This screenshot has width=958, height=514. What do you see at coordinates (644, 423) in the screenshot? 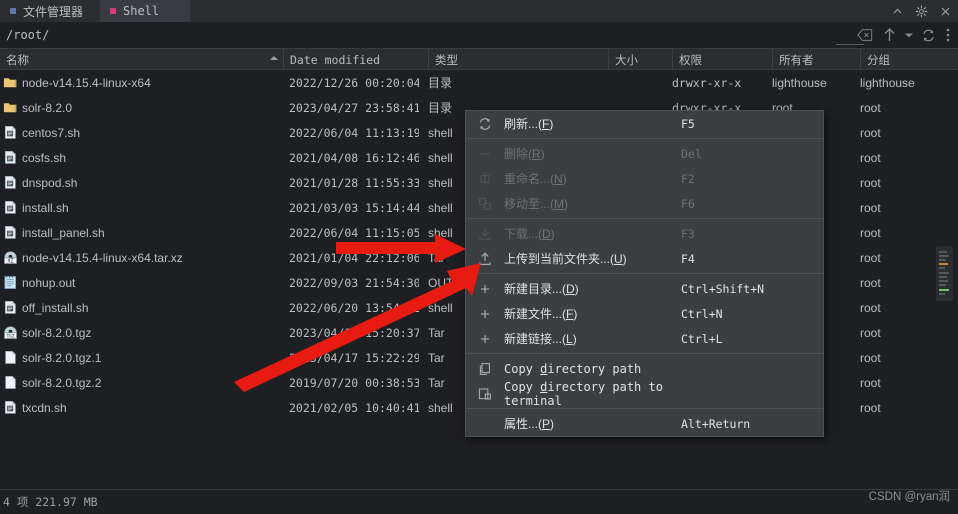
I see `menu-properties: 属性...(P) Alt+Return` at bounding box center [644, 423].